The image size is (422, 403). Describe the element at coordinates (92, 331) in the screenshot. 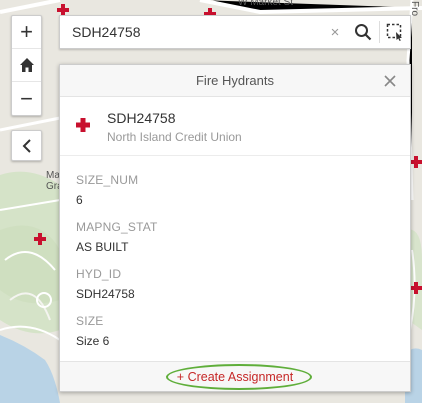

I see `attribute-size: SIZE Size 6` at that location.